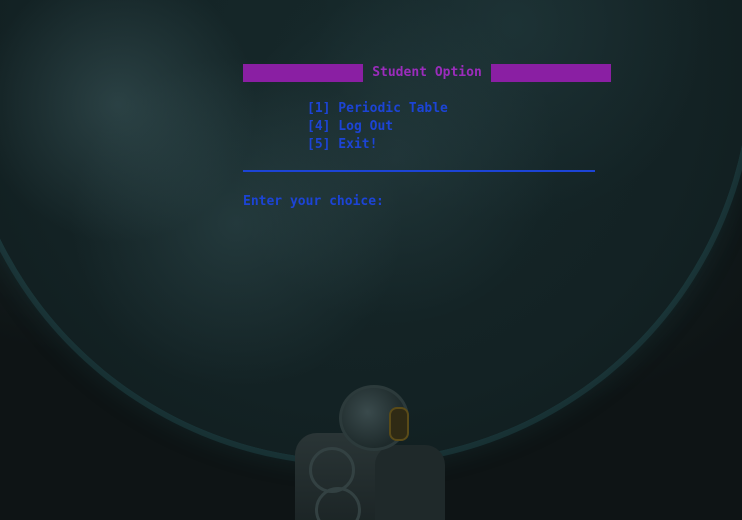 The height and width of the screenshot is (520, 742). Describe the element at coordinates (459, 145) in the screenshot. I see `option-exit: [5] Exit!` at that location.